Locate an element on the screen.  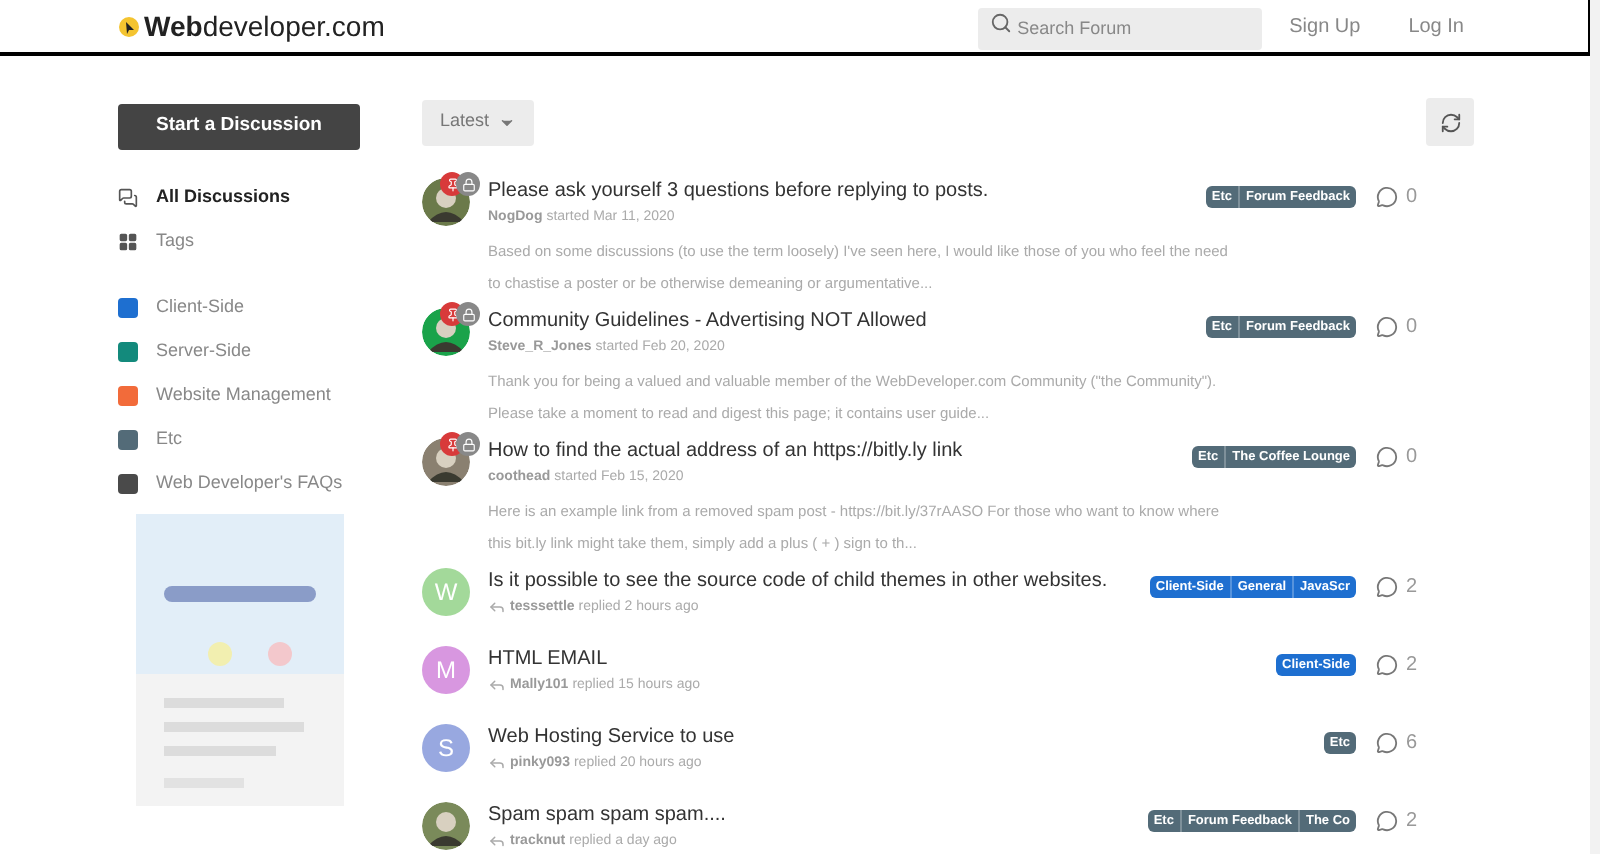
discussion-title: How to find the actual address of an https://bitly.ly link is located at coordinates (834, 452).